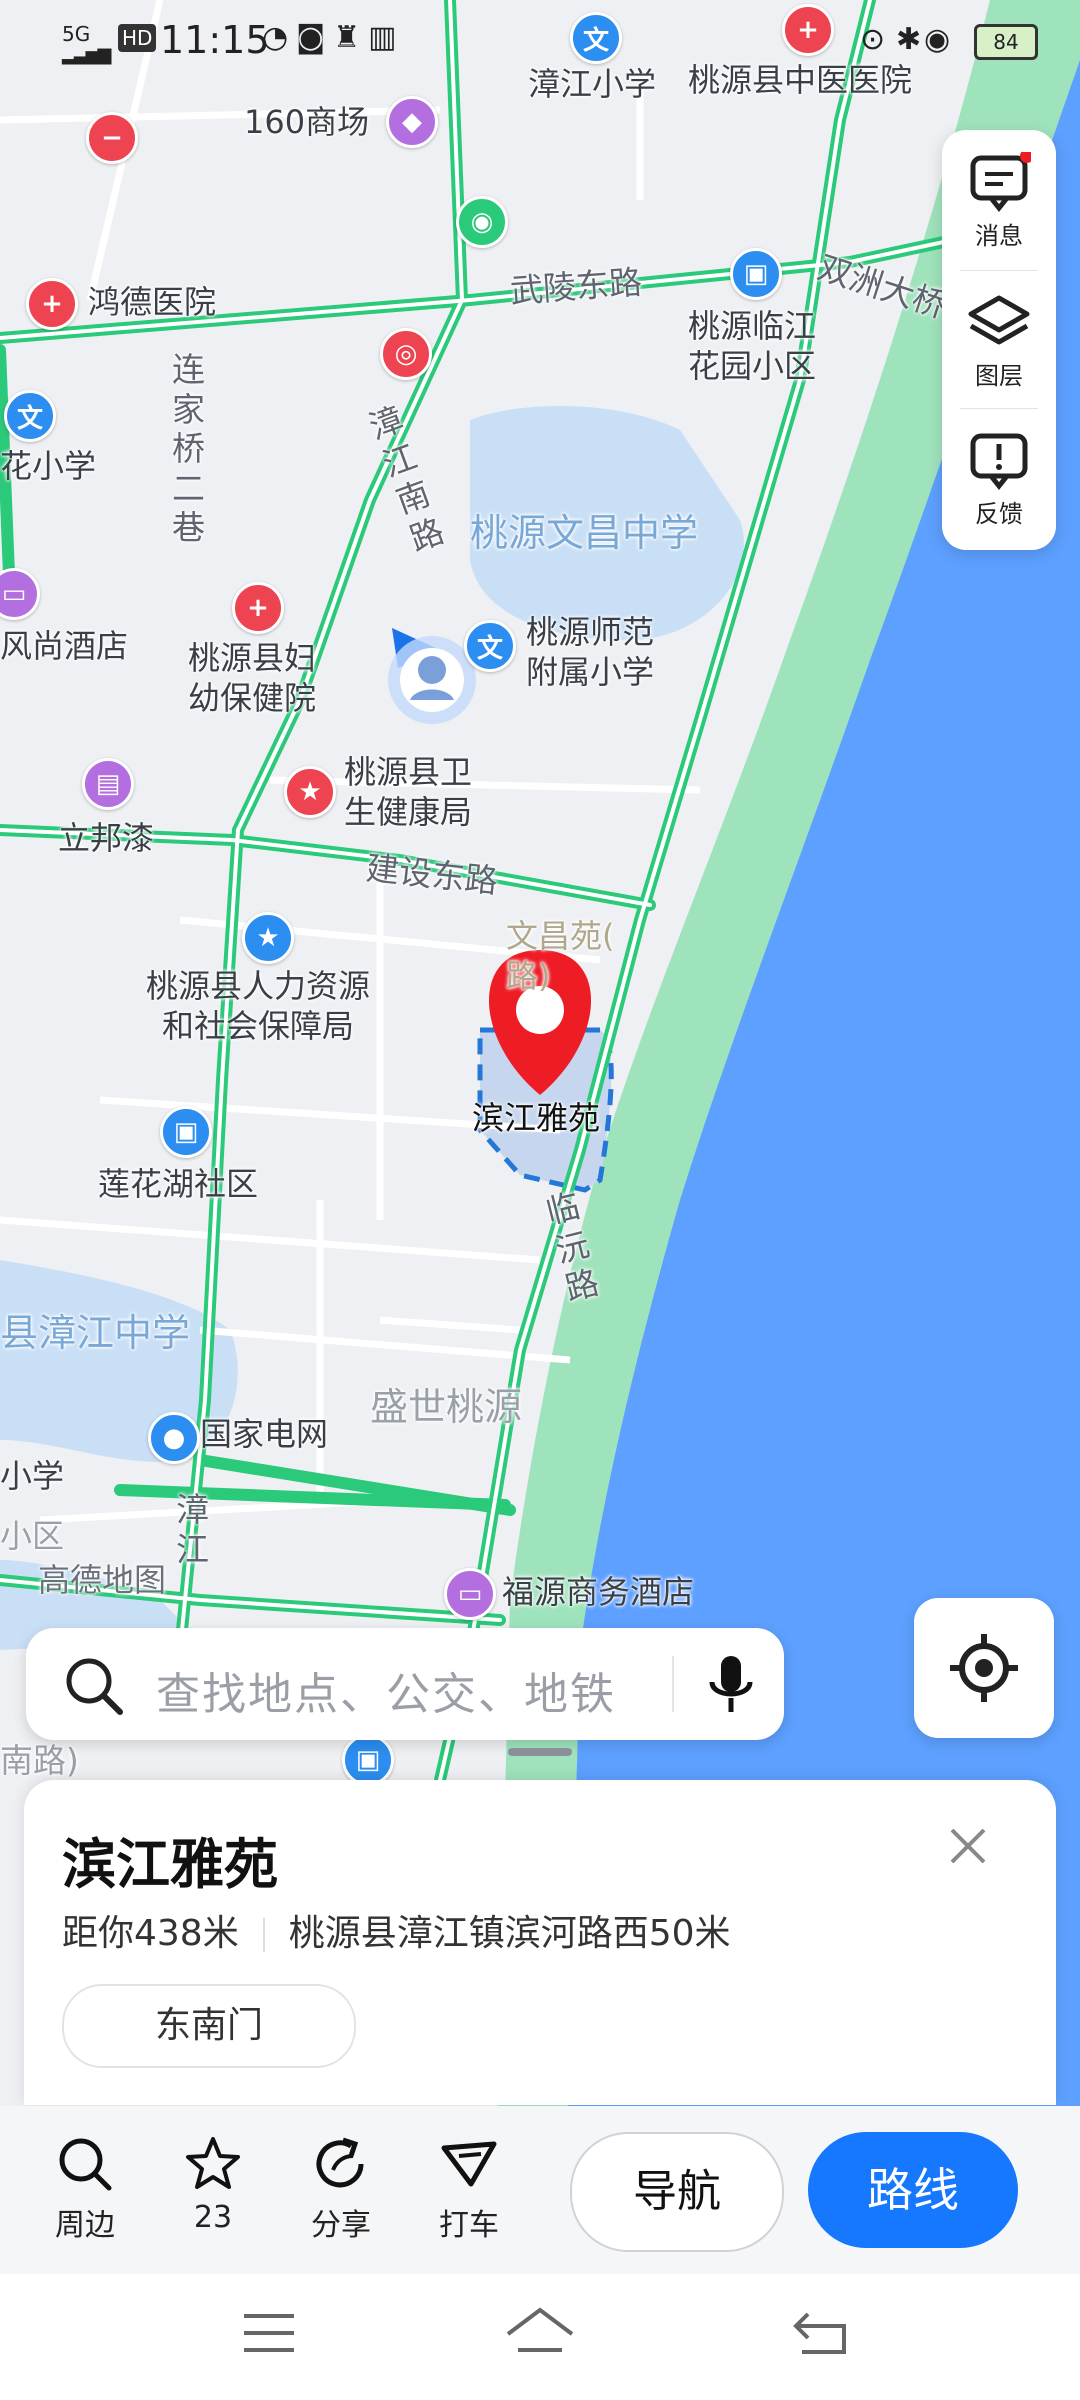  I want to click on layers-label: 图层, so click(999, 376).